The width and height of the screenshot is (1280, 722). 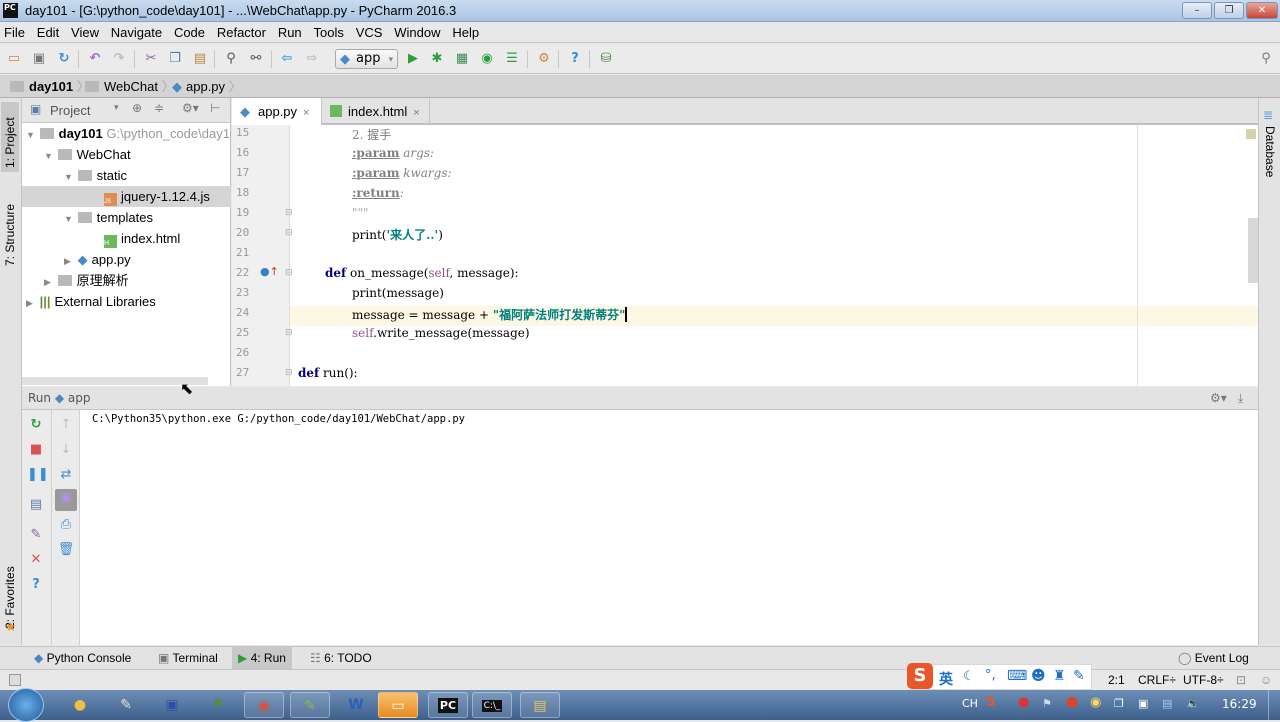 What do you see at coordinates (10, 137) in the screenshot?
I see `tab-project: 1: Project` at bounding box center [10, 137].